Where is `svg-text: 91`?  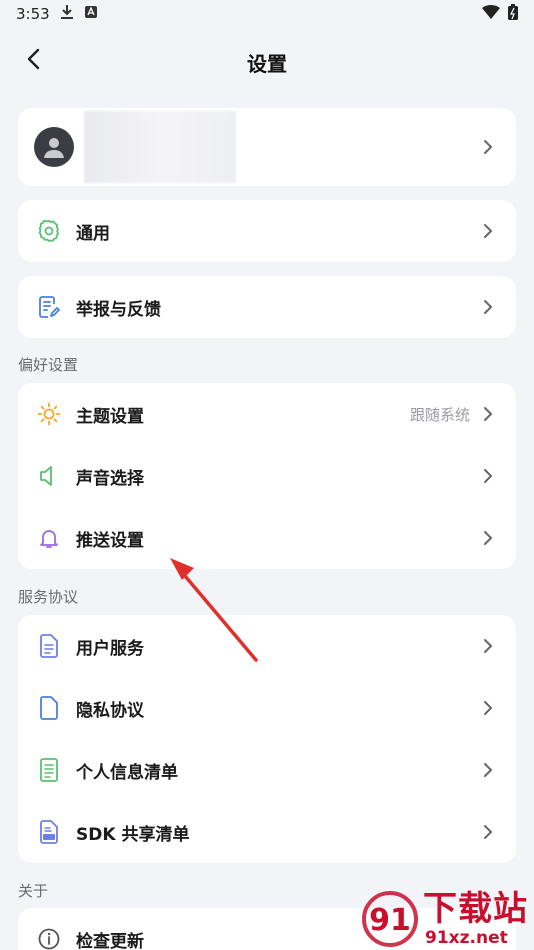
svg-text: 91 is located at coordinates (390, 920).